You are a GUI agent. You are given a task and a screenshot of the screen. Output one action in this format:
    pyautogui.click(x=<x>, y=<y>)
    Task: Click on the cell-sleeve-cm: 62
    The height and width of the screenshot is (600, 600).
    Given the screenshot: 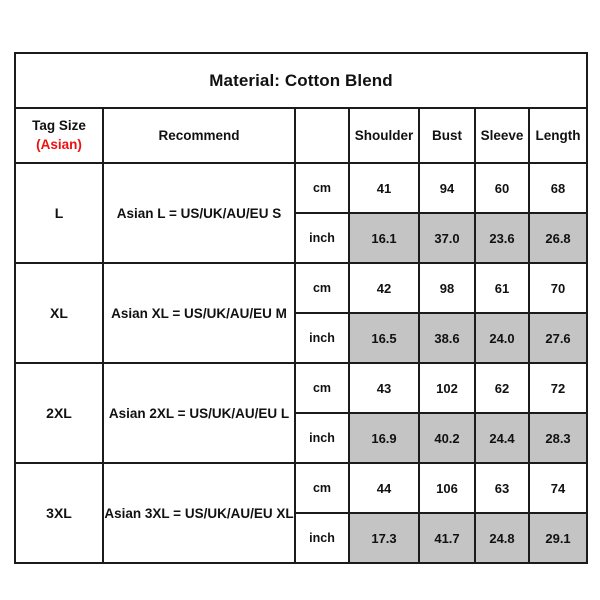 What is the action you would take?
    pyautogui.click(x=502, y=388)
    